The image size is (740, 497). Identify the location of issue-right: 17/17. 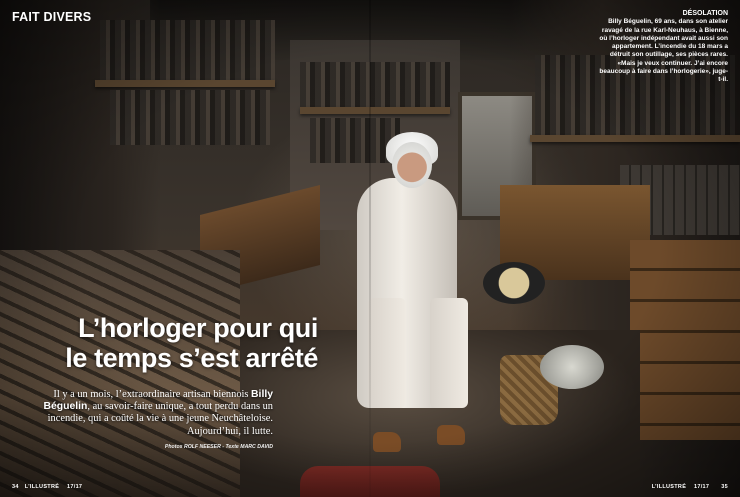
(702, 487).